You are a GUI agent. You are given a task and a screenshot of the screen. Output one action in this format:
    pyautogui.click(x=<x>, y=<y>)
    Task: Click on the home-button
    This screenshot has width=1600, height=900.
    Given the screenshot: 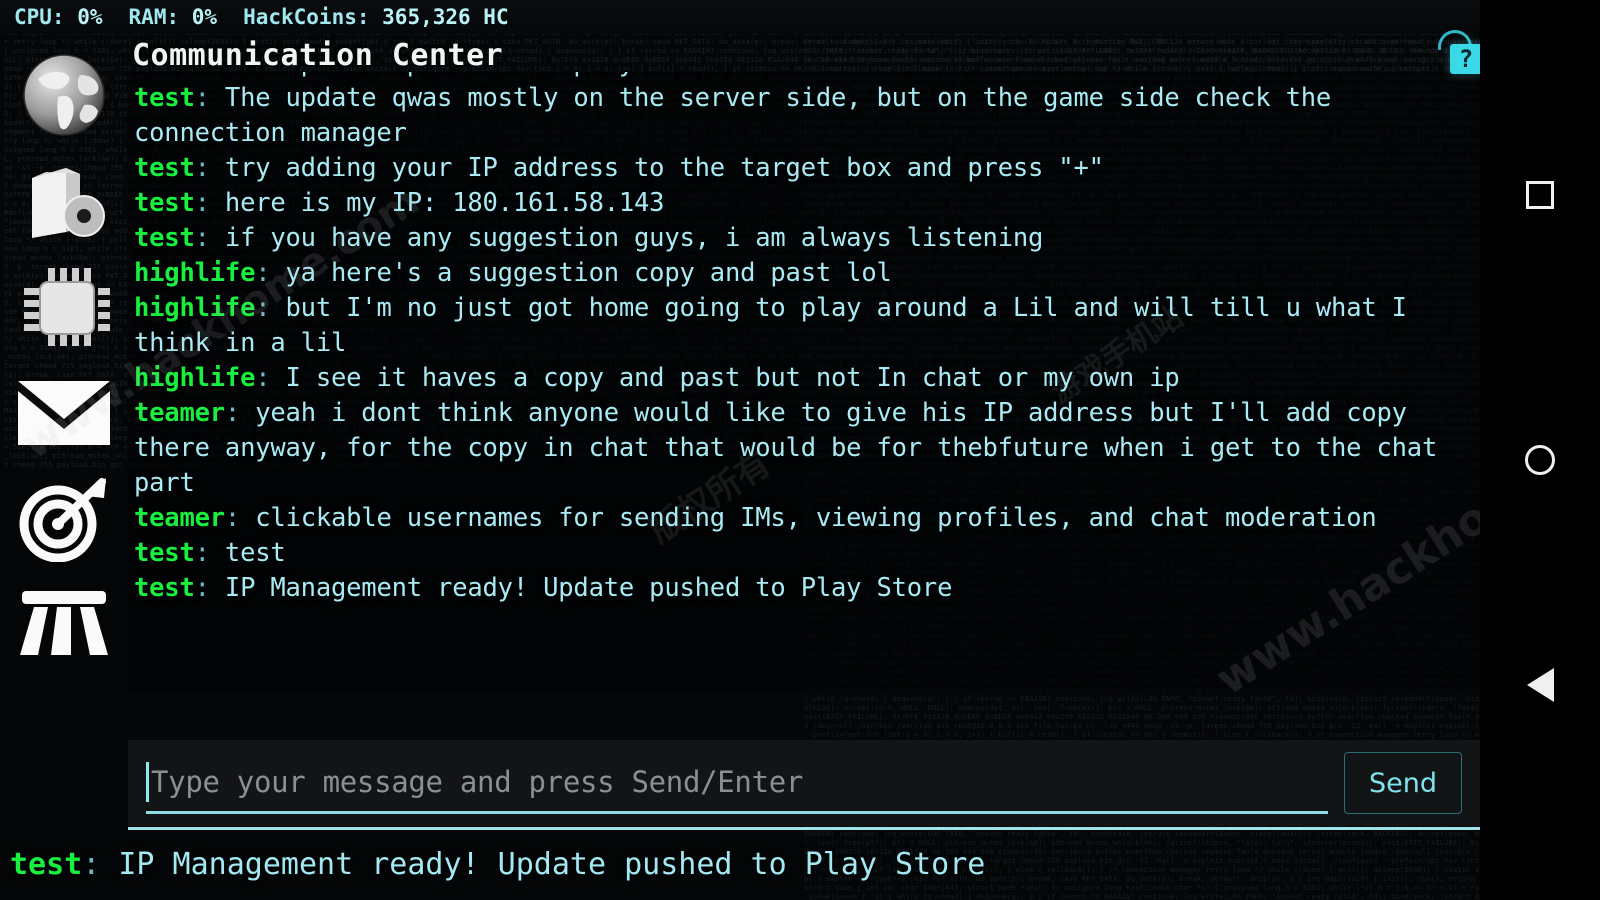 What is the action you would take?
    pyautogui.click(x=1540, y=460)
    